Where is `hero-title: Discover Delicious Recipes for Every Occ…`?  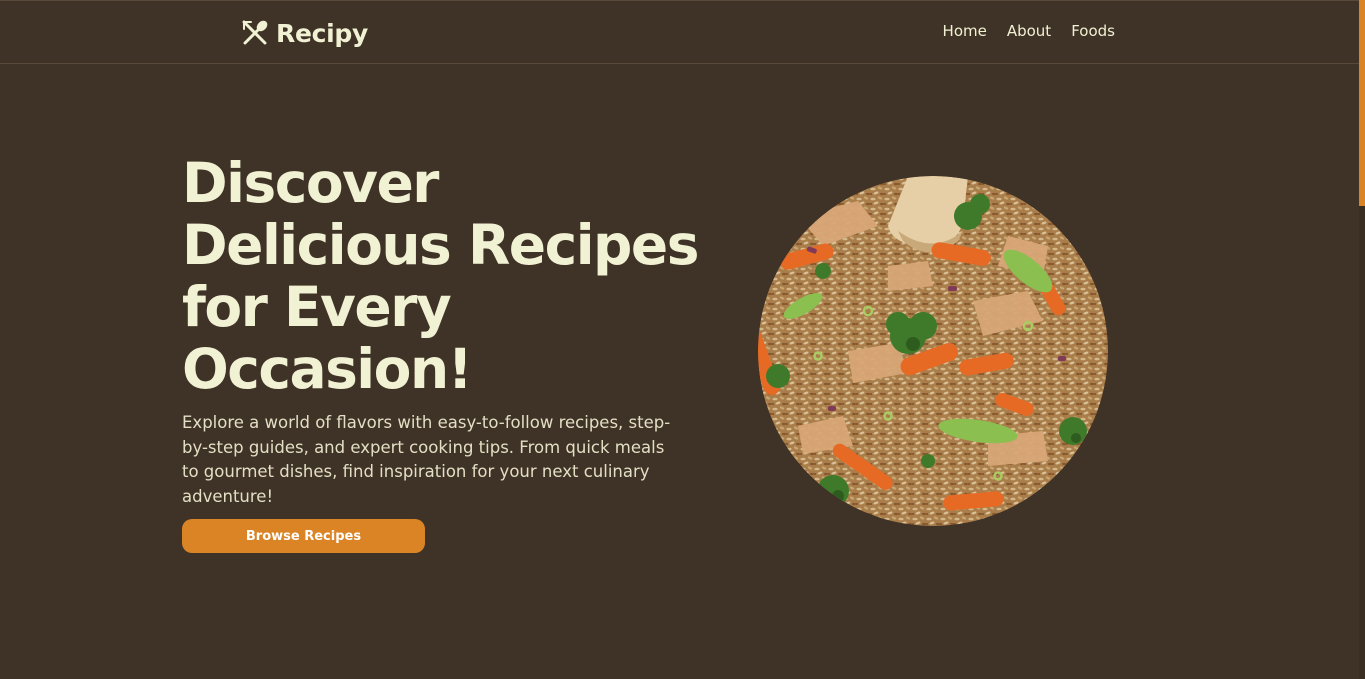
hero-title: Discover Delicious Recipes for Every Occ… is located at coordinates (440, 276).